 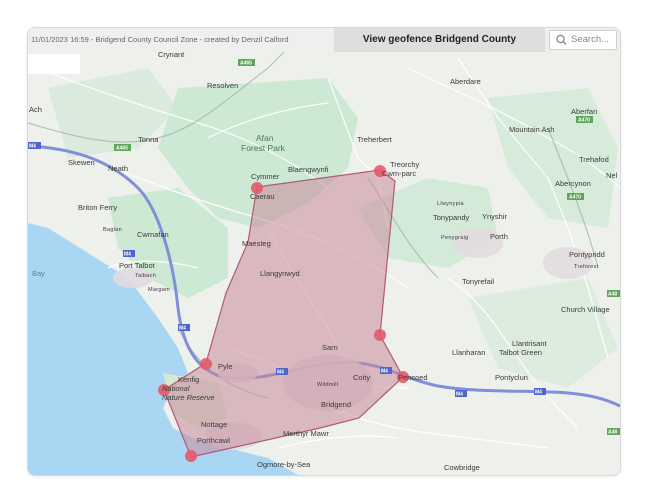 I want to click on label-kenfig: Kenfig, so click(x=188, y=379).